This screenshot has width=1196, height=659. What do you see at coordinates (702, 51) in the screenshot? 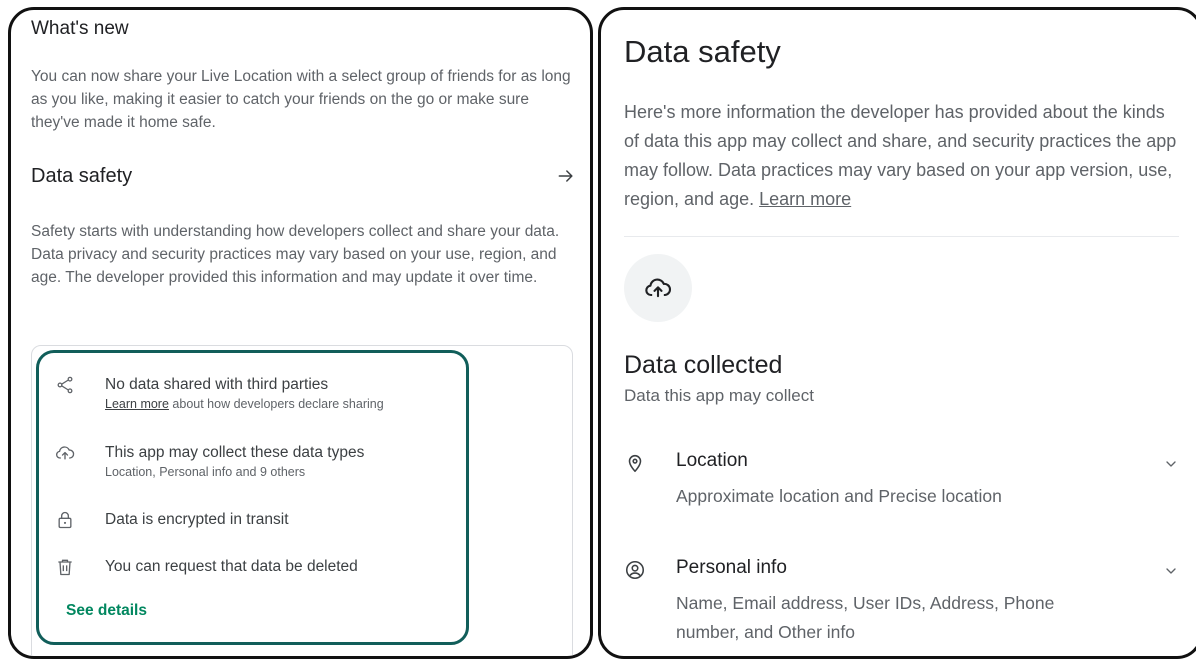
I see `page-title: Data safety` at bounding box center [702, 51].